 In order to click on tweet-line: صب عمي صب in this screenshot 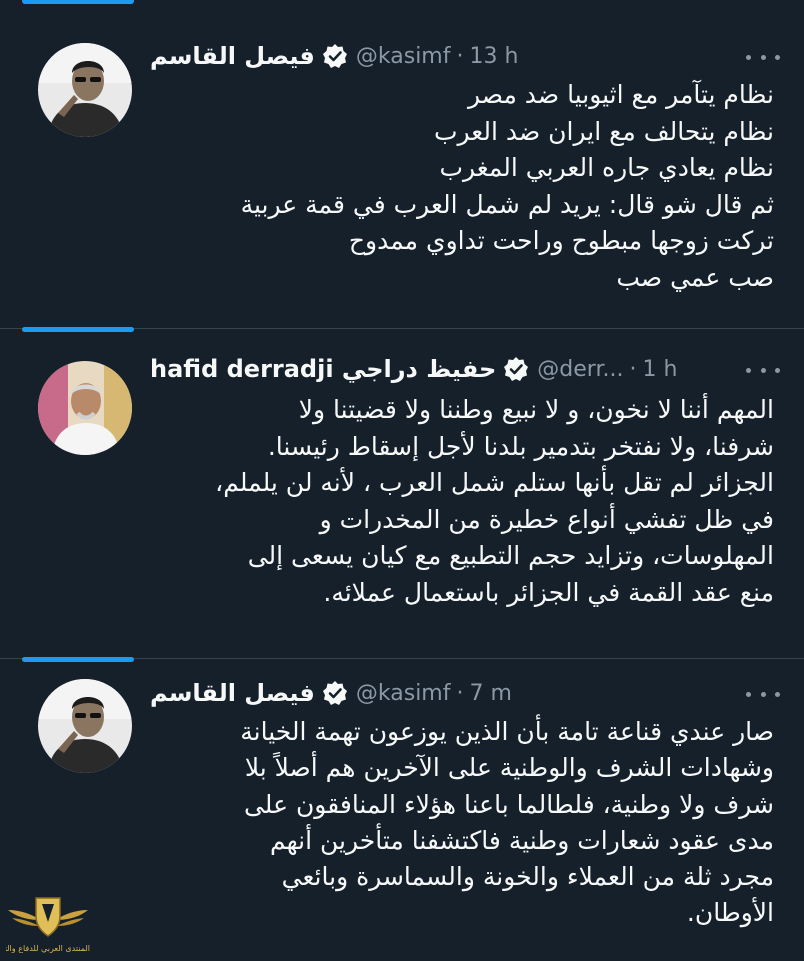, I will do `click(695, 277)`.